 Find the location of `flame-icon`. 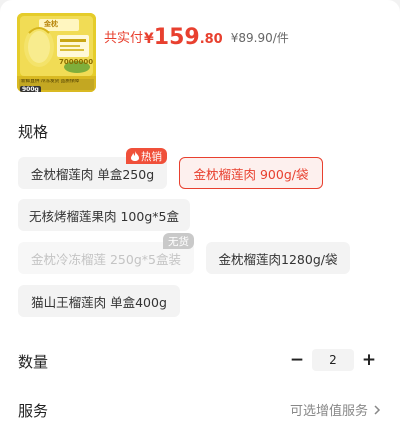

flame-icon is located at coordinates (135, 156).